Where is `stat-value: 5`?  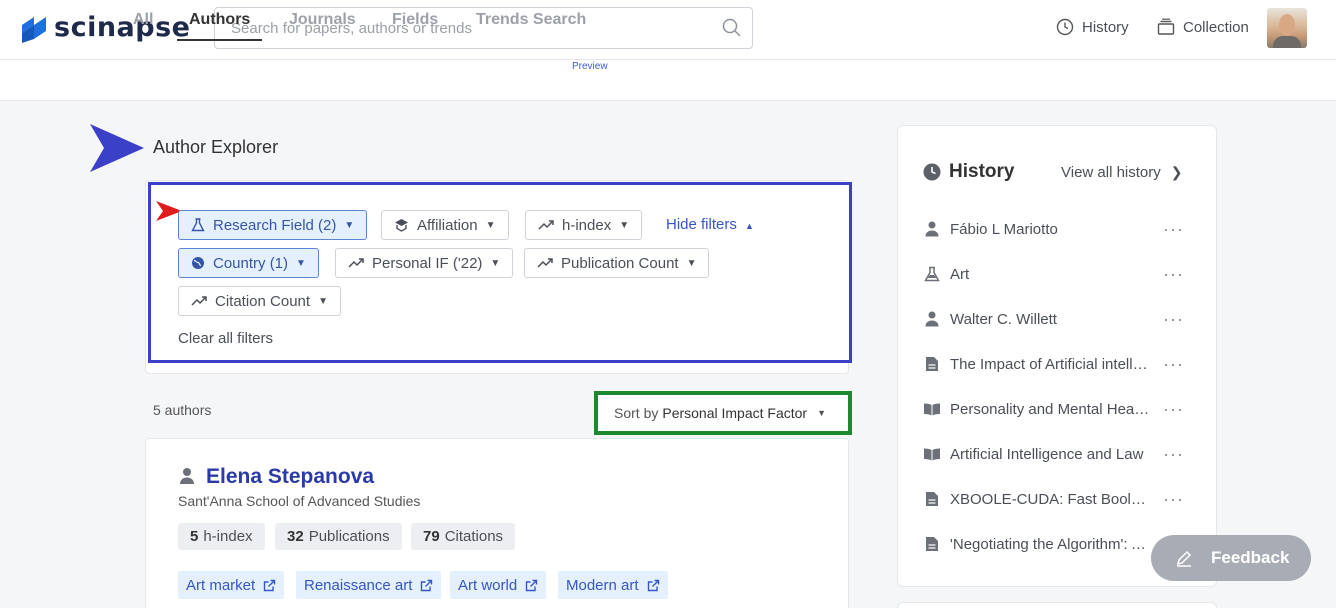 stat-value: 5 is located at coordinates (194, 536).